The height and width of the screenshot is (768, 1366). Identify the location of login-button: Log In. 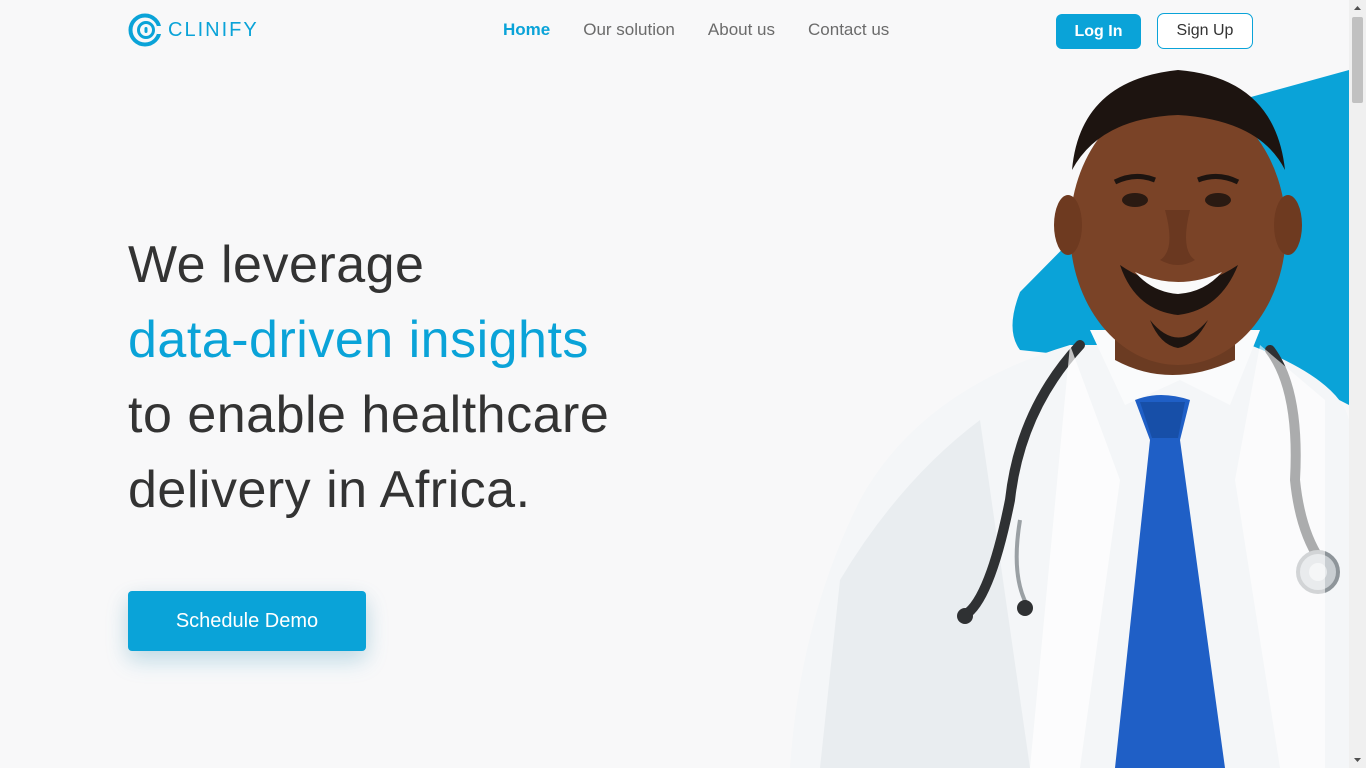
(1098, 31).